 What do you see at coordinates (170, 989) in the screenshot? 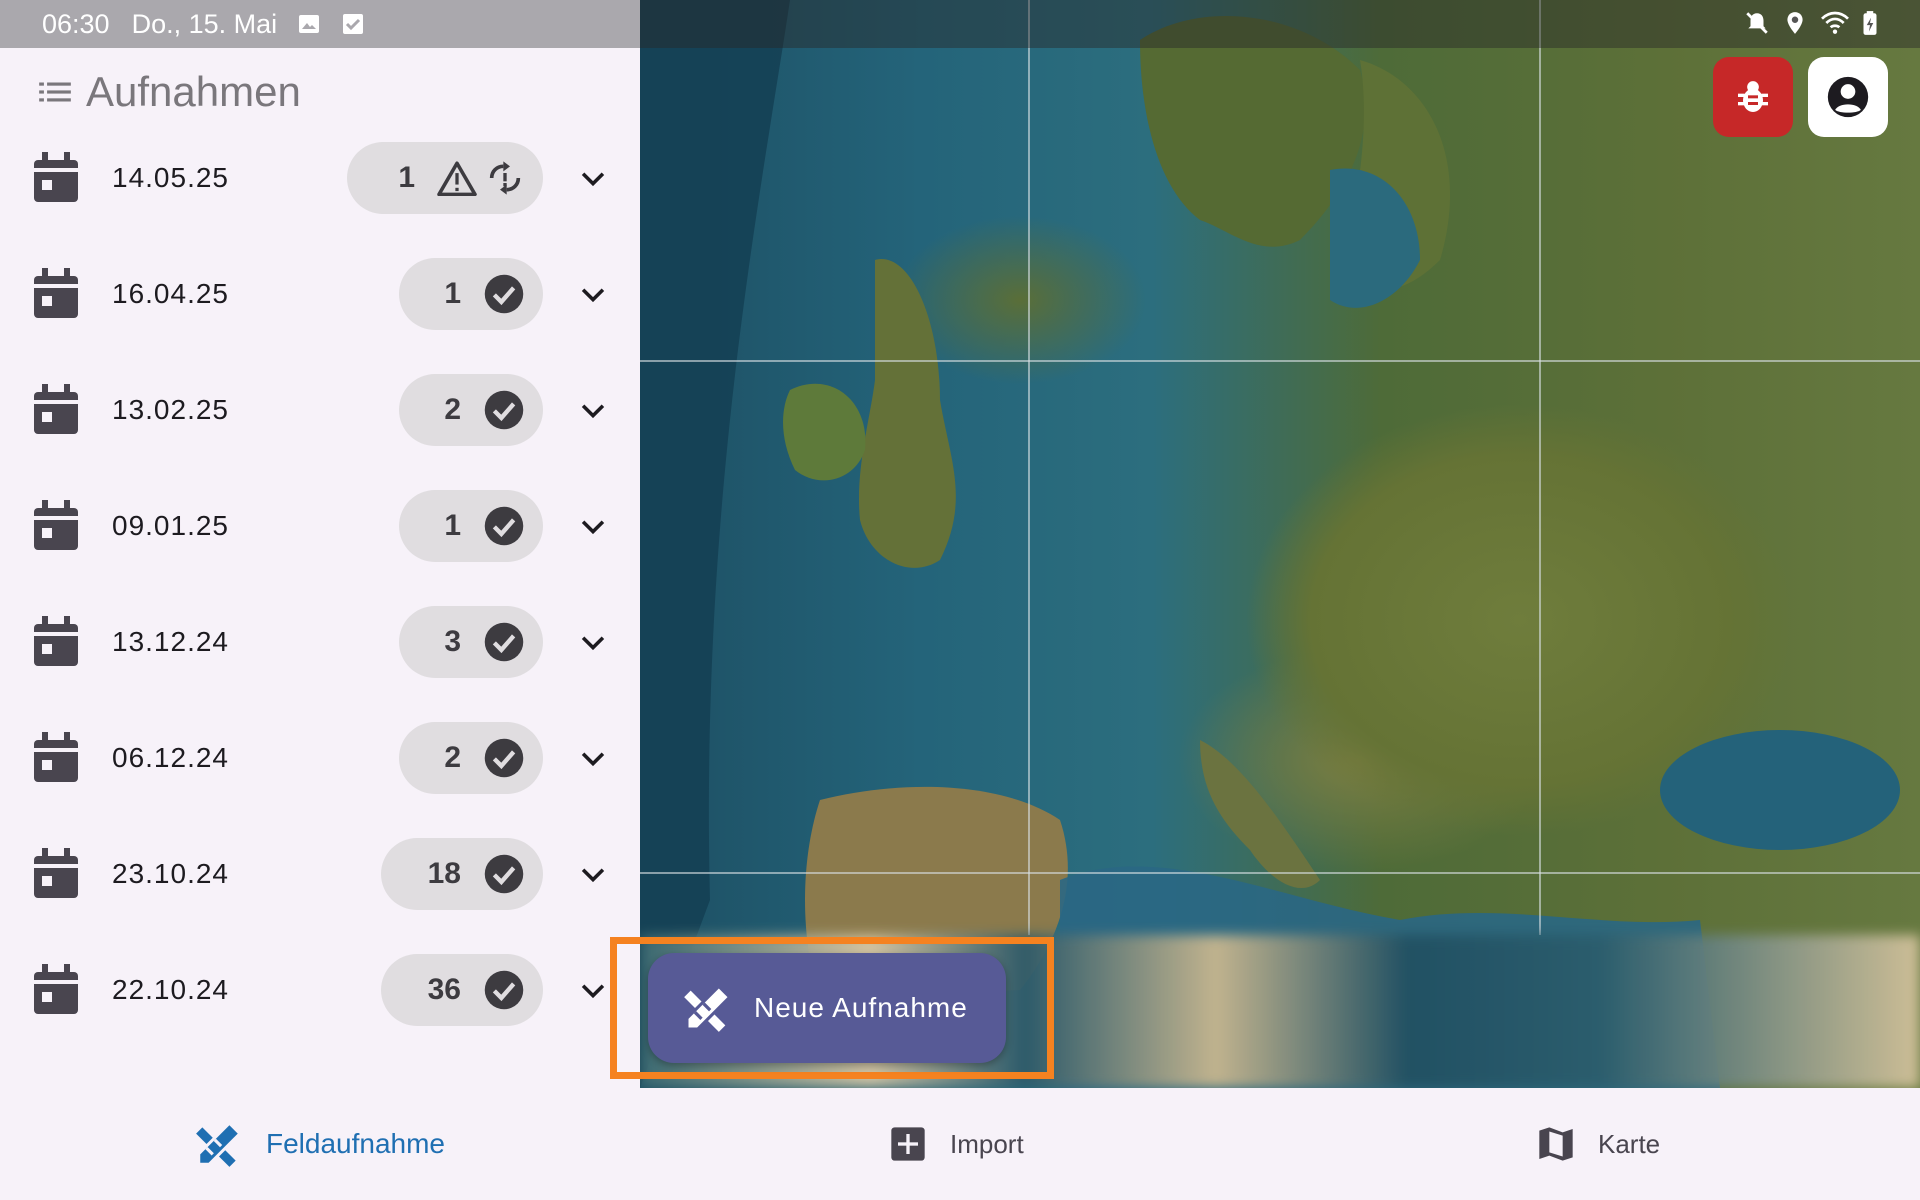
I see `recording-date: 22.10.24` at bounding box center [170, 989].